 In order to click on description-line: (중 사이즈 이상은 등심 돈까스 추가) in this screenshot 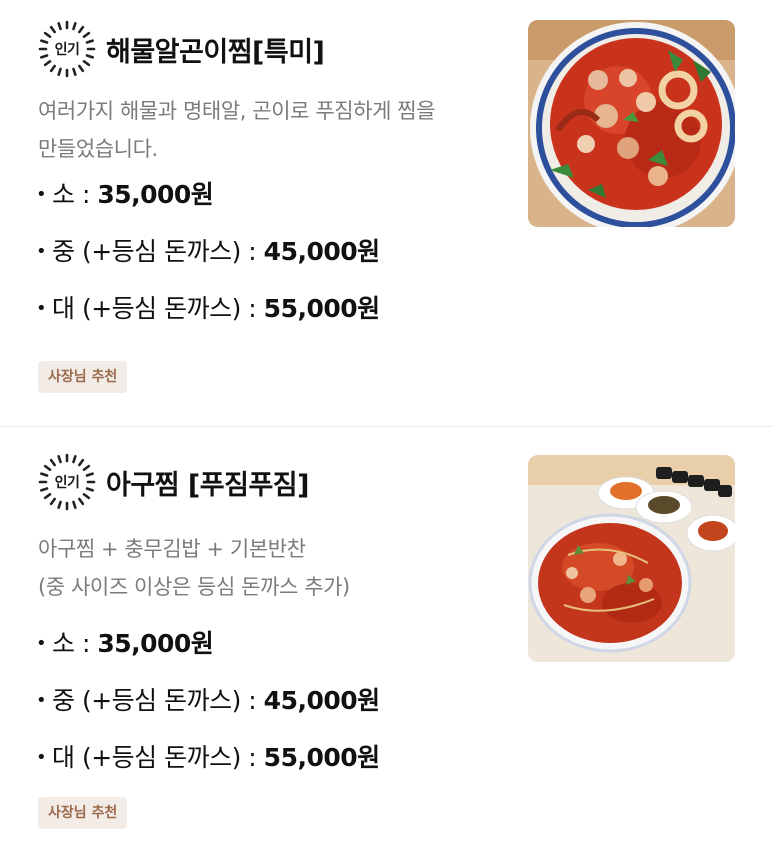, I will do `click(194, 587)`.